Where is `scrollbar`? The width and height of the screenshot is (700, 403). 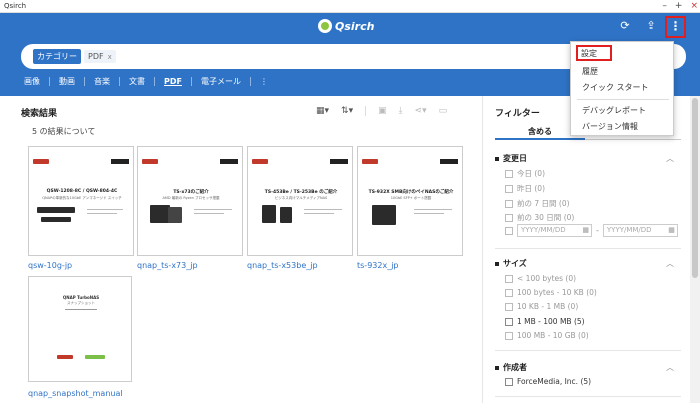 scrollbar is located at coordinates (695, 249).